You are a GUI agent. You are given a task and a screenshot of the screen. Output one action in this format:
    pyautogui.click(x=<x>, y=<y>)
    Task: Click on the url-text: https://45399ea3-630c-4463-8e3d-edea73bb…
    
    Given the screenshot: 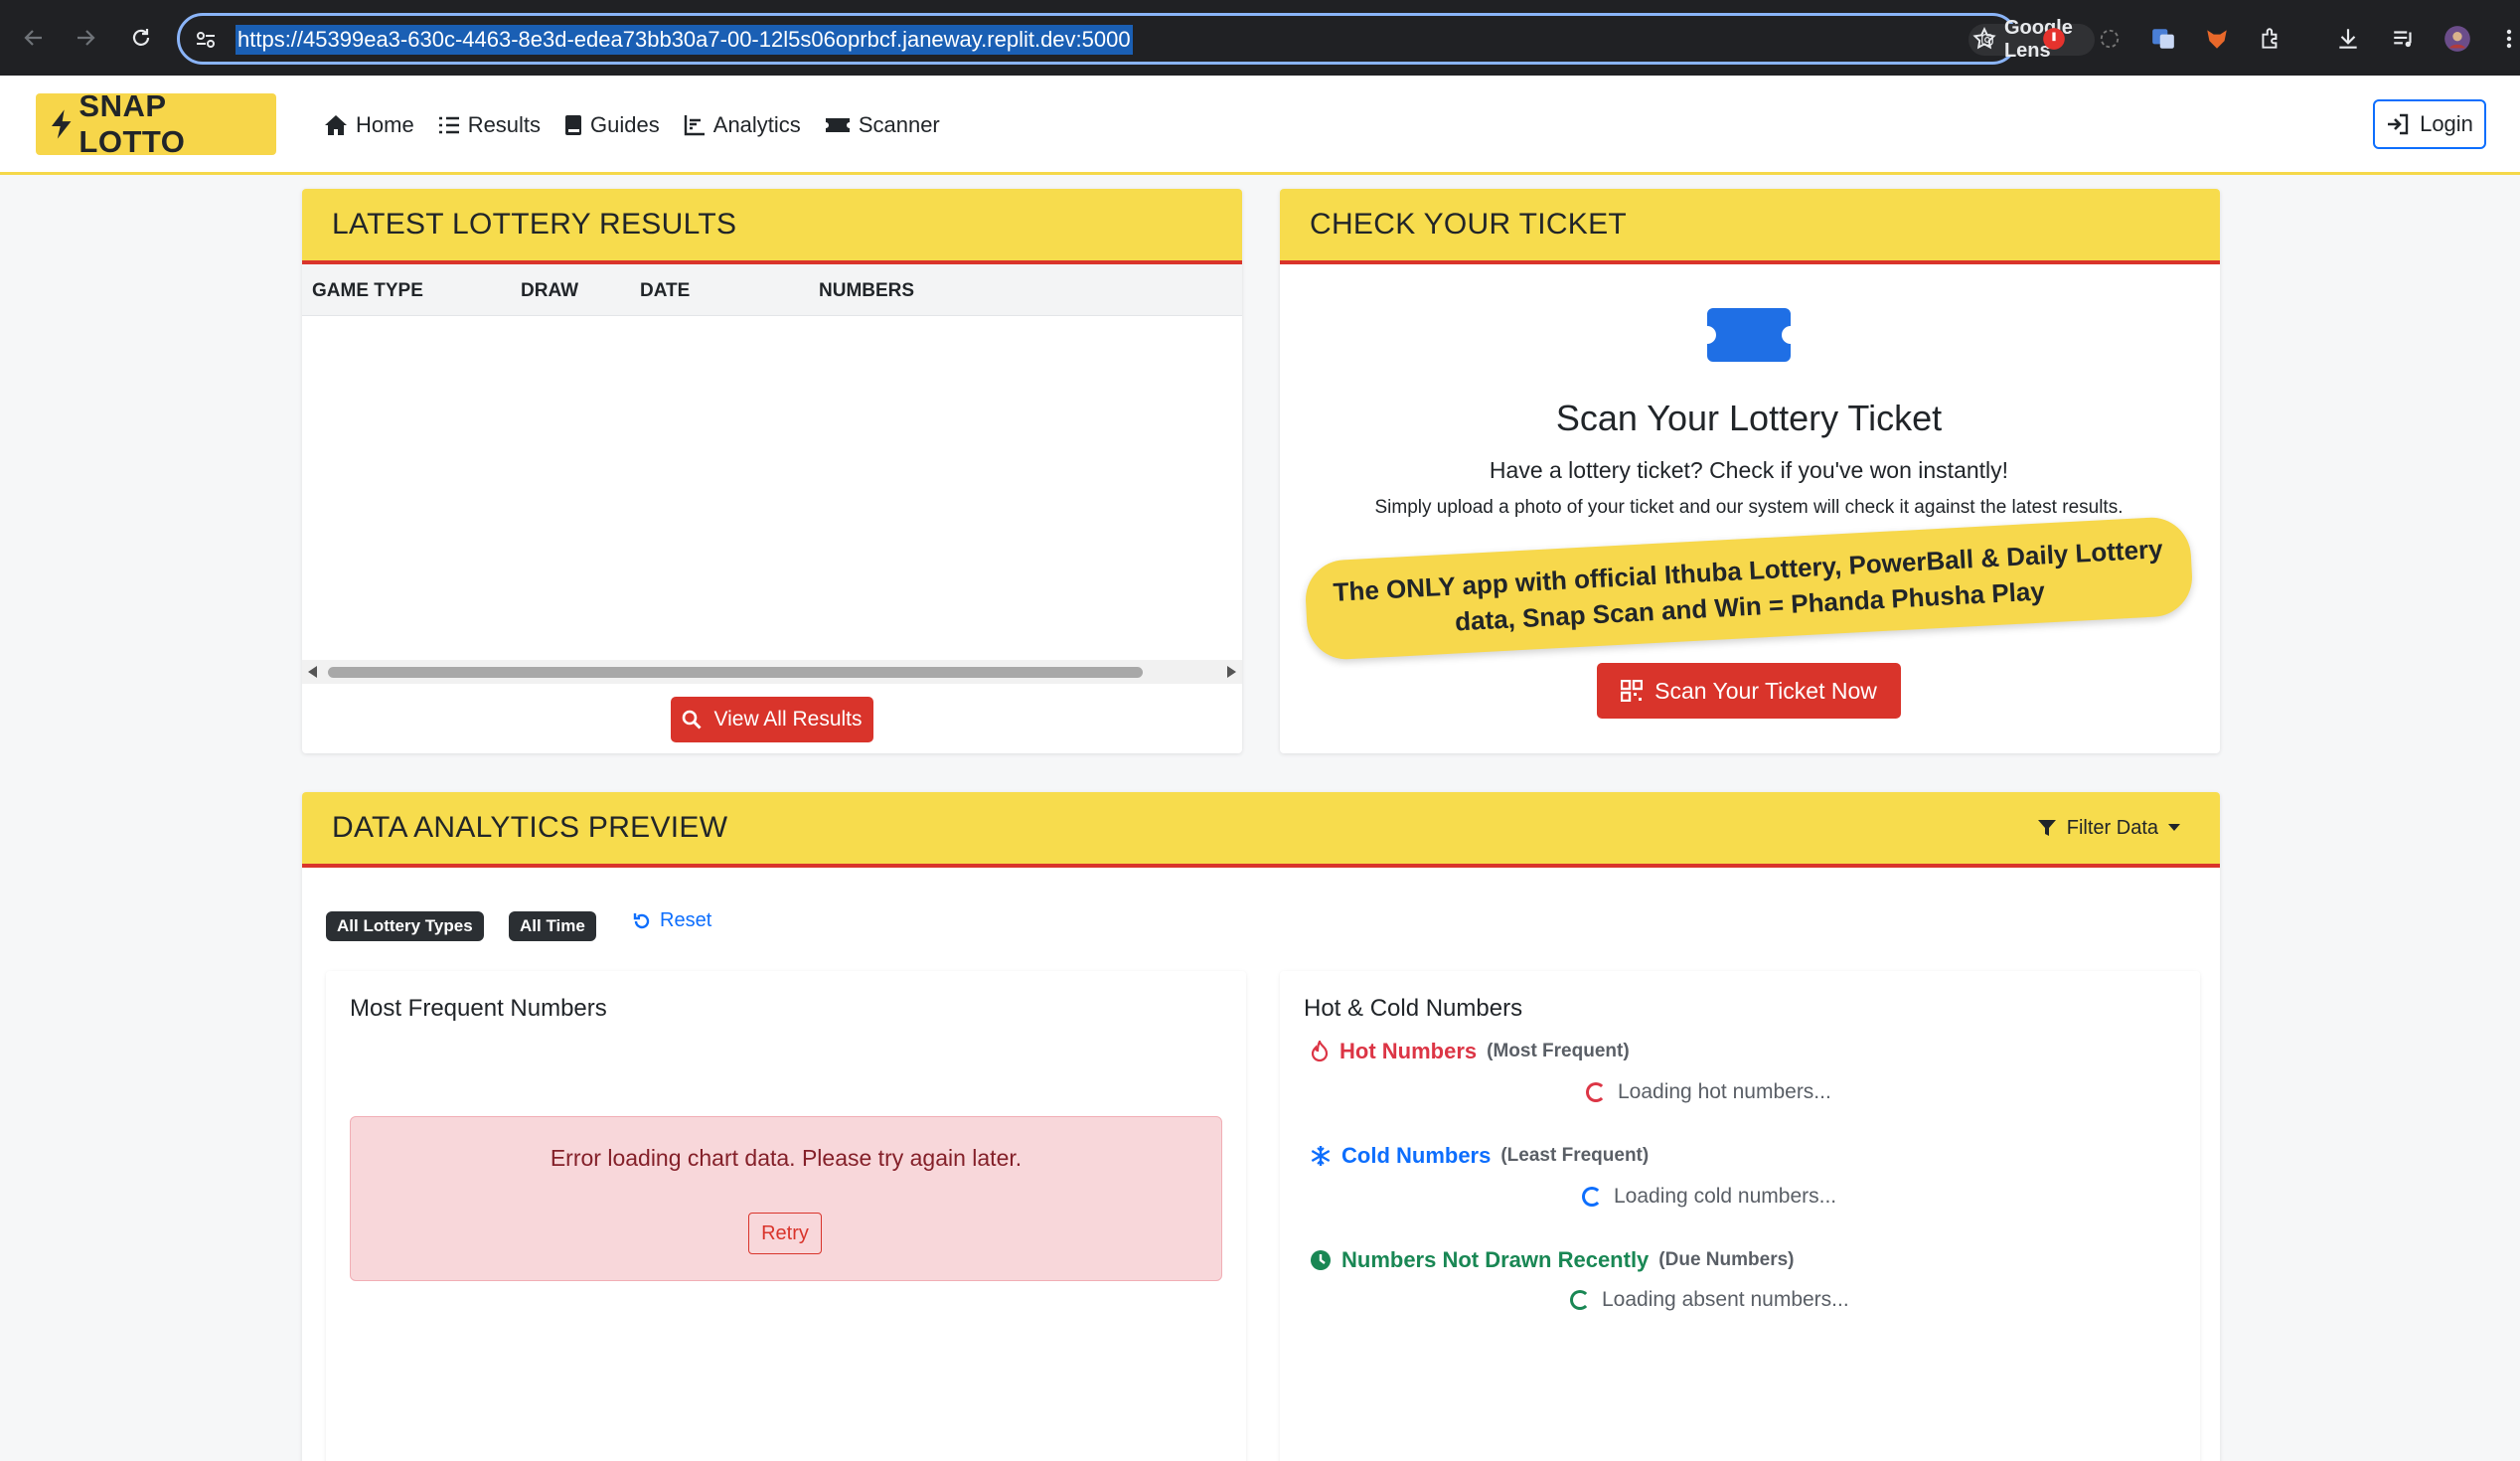 What is the action you would take?
    pyautogui.click(x=684, y=40)
    